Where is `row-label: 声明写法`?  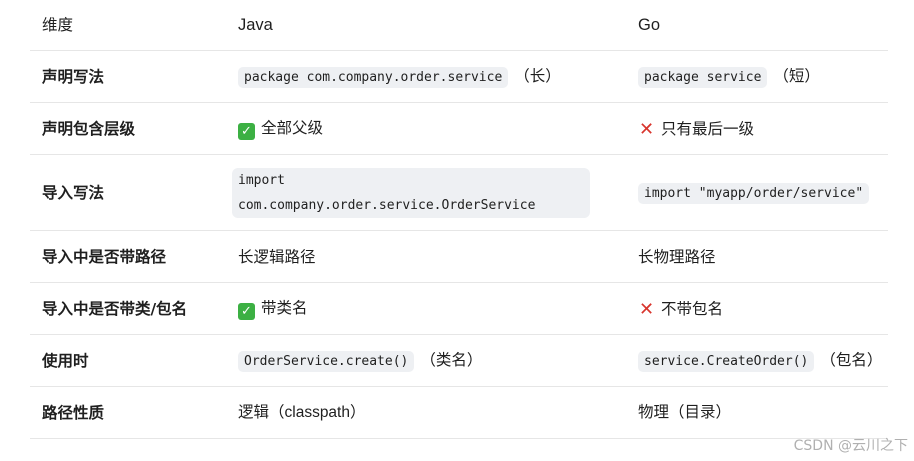
row-label: 声明写法 is located at coordinates (128, 76).